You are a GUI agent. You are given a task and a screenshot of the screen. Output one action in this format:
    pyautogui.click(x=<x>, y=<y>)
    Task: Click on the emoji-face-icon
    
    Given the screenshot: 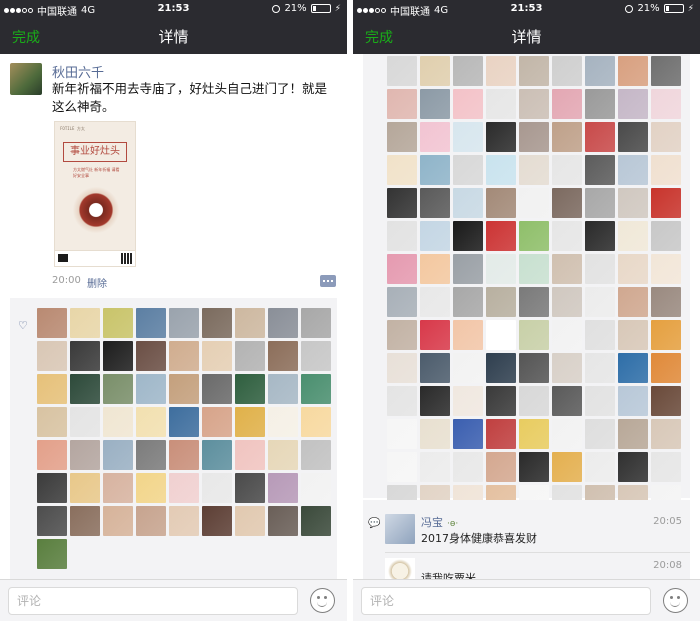 What is the action you would take?
    pyautogui.click(x=675, y=600)
    